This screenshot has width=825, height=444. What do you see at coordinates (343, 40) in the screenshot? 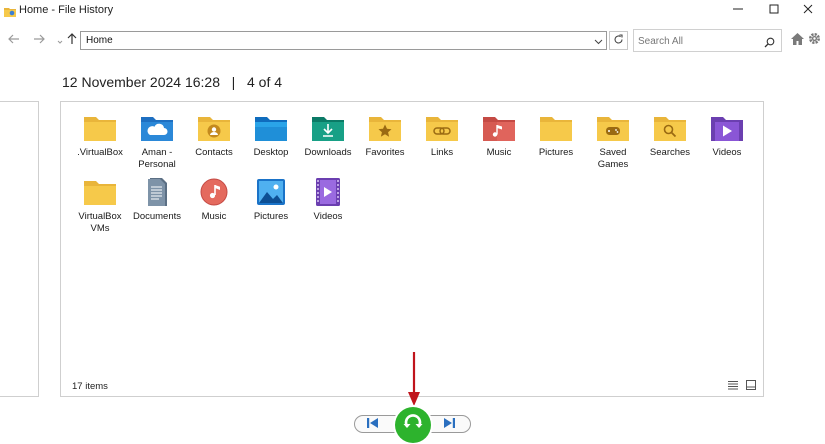
I see `address-bar: Home` at bounding box center [343, 40].